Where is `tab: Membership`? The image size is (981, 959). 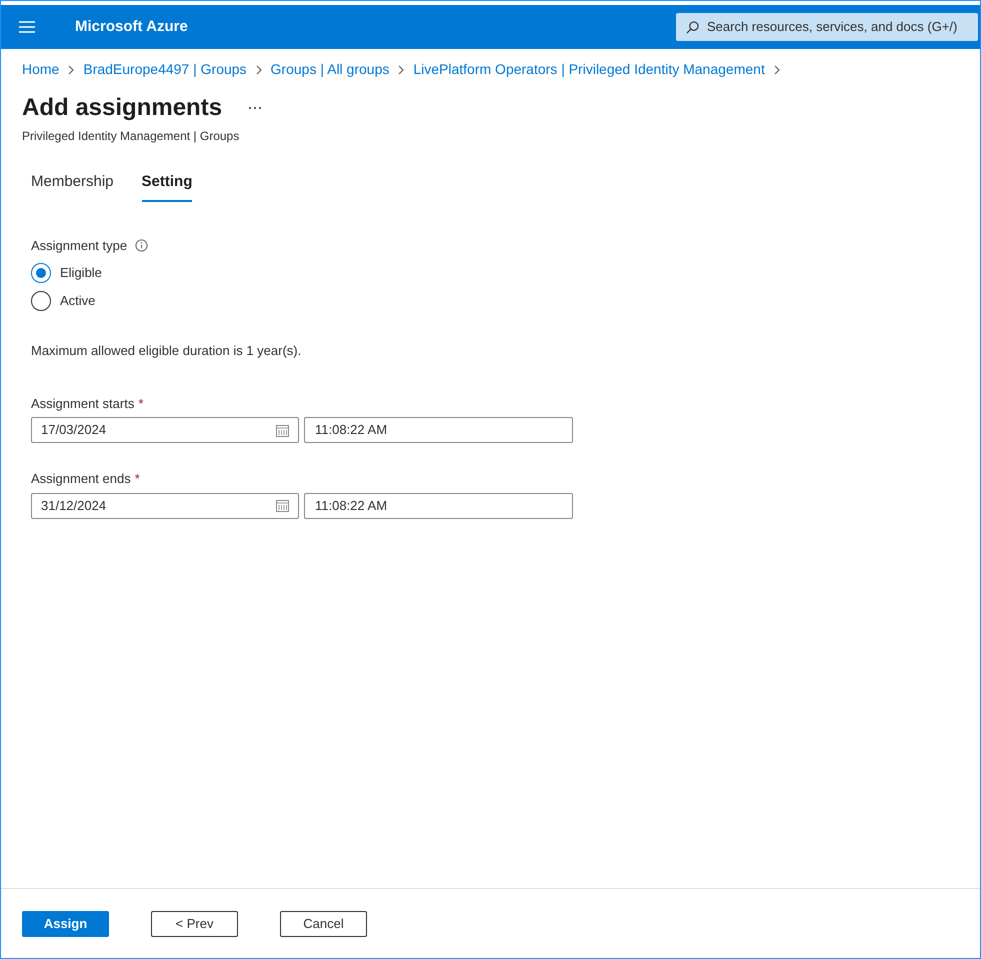 tab: Membership is located at coordinates (72, 186).